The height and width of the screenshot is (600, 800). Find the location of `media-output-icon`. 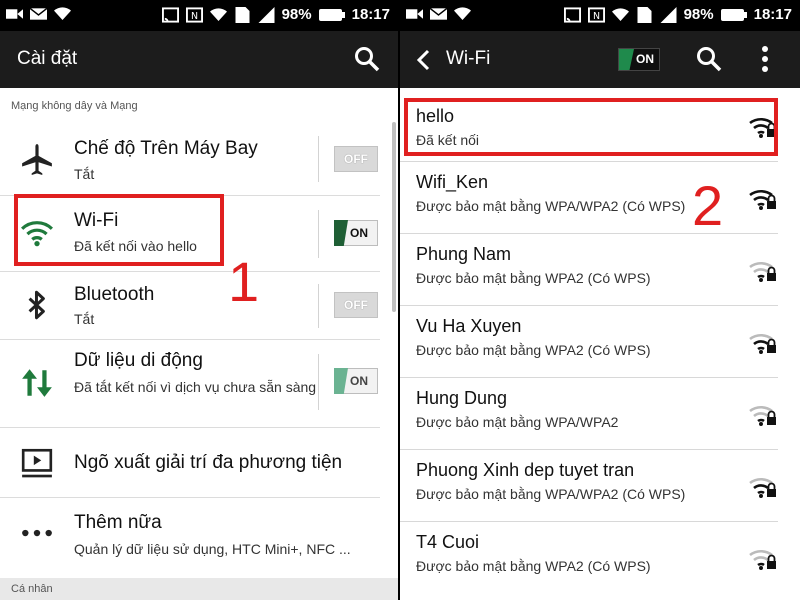

media-output-icon is located at coordinates (37, 463).